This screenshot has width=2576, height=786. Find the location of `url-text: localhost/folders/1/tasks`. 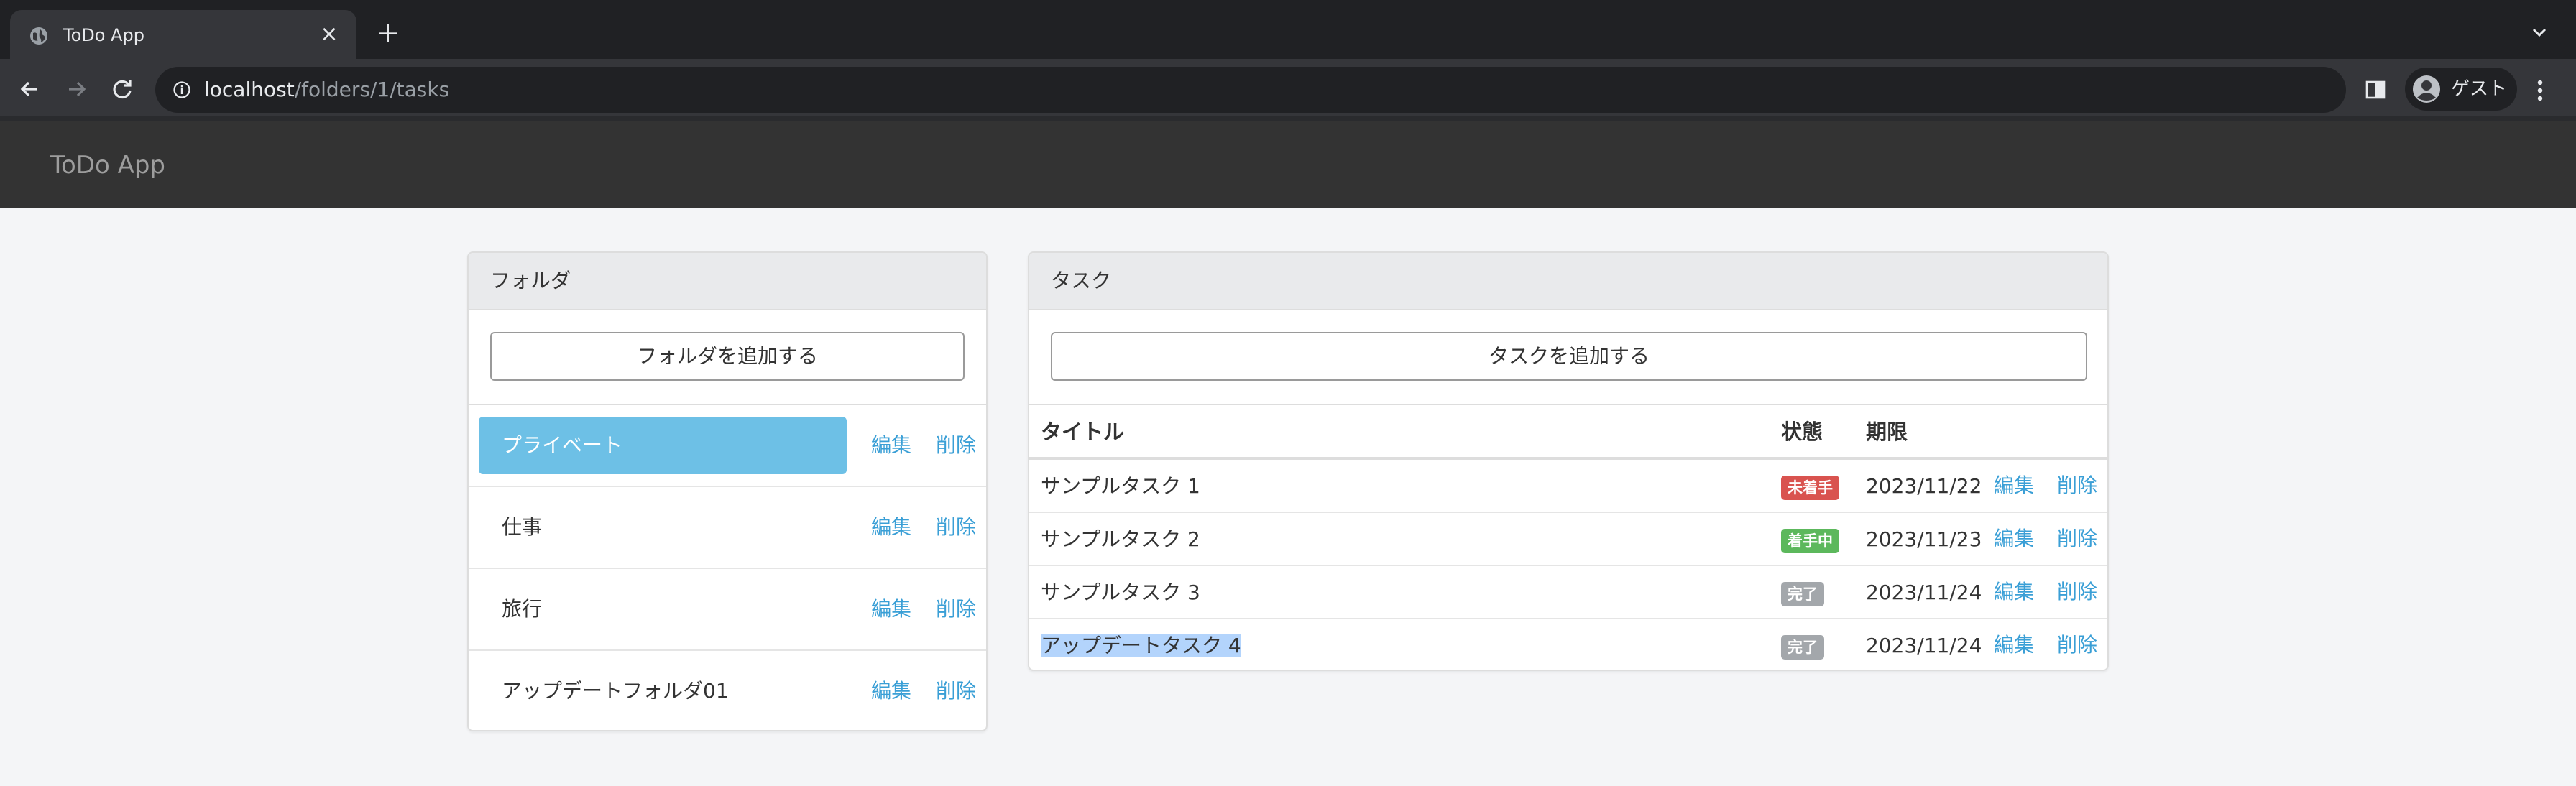

url-text: localhost/folders/1/tasks is located at coordinates (326, 90).